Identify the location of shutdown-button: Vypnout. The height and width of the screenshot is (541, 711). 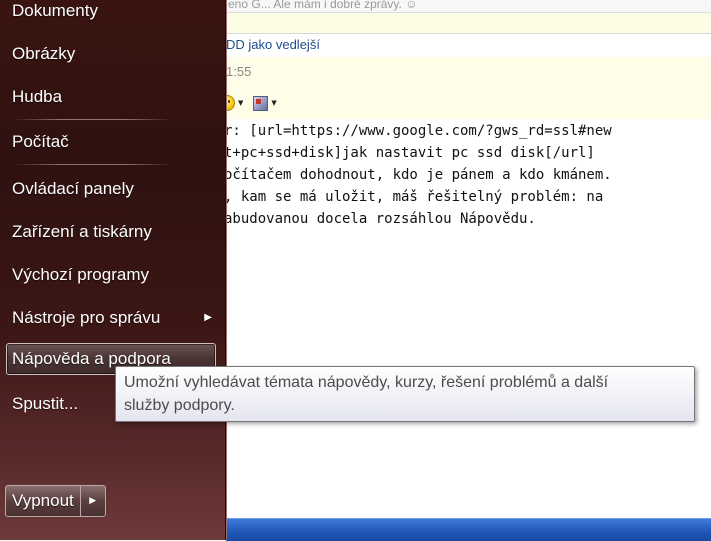
(42, 501).